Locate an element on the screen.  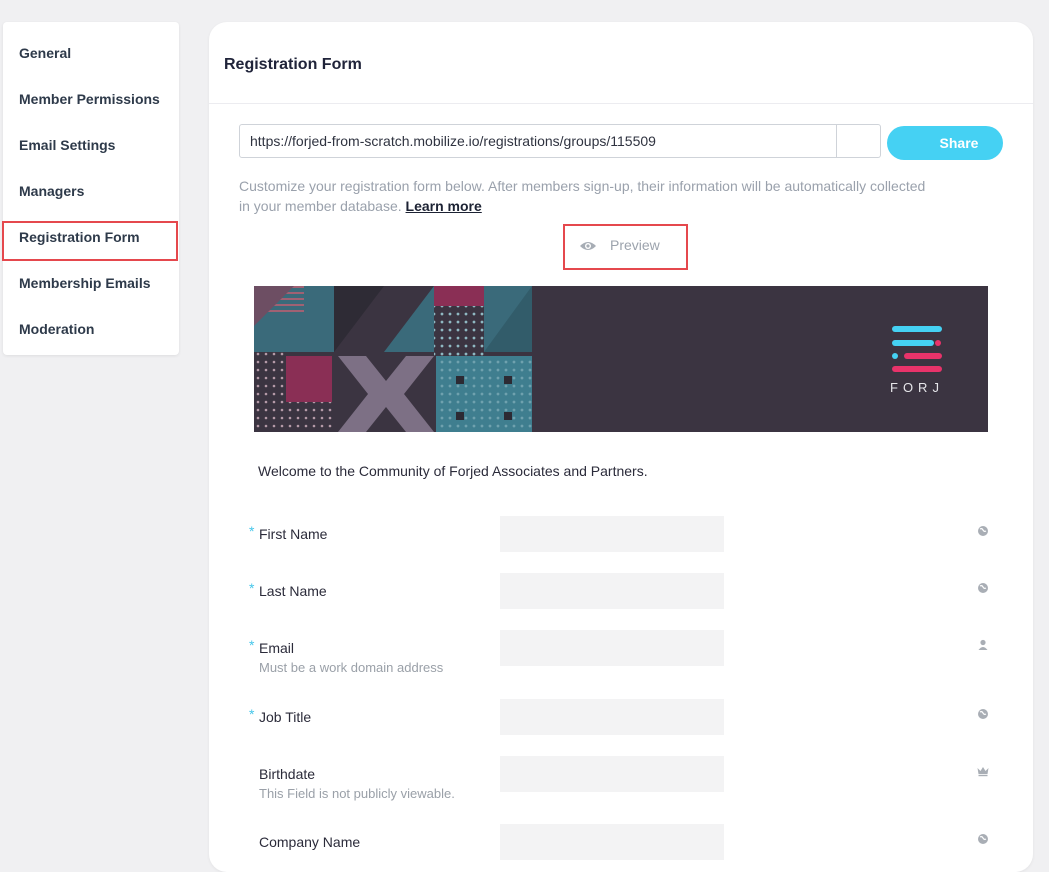
sidebar-item-general: General is located at coordinates (45, 53).